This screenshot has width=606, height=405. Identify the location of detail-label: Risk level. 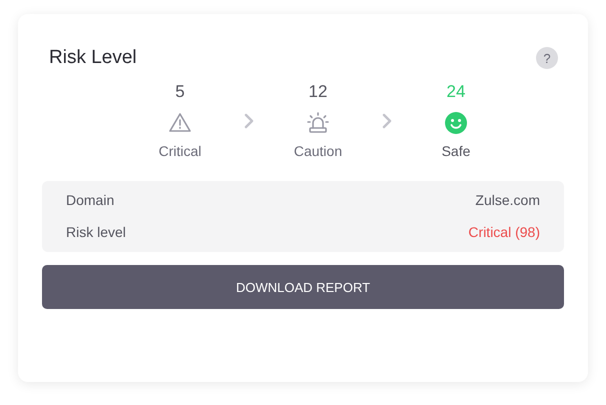
(96, 232).